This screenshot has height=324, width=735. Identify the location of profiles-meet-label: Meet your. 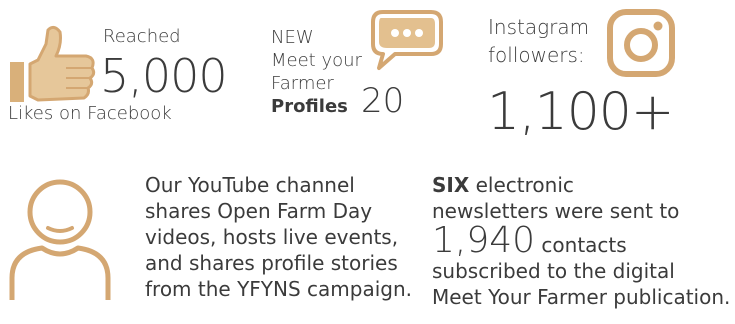
(316, 60).